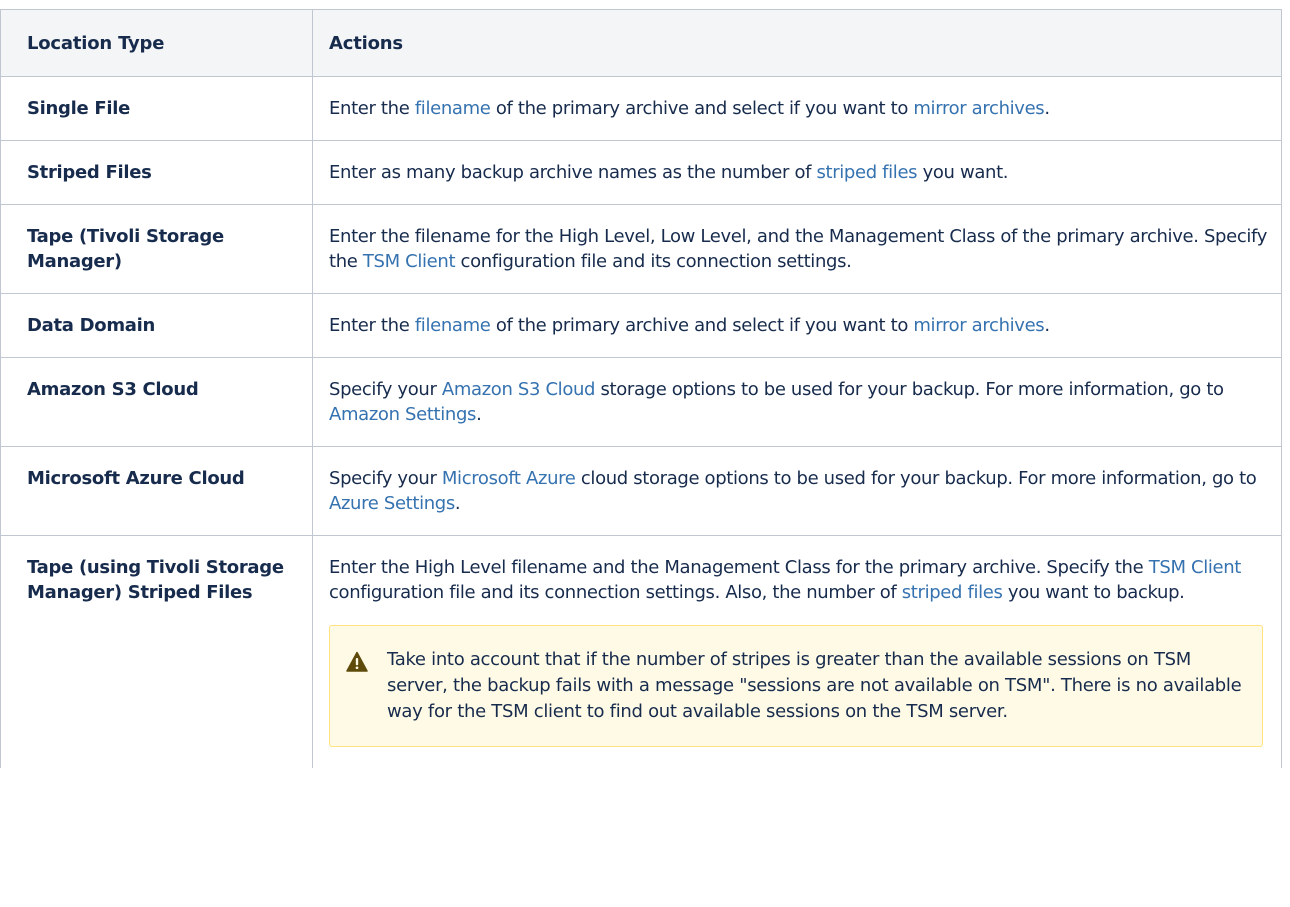 The width and height of the screenshot is (1290, 907). Describe the element at coordinates (1093, 592) in the screenshot. I see `text-segment: you want to backup.` at that location.